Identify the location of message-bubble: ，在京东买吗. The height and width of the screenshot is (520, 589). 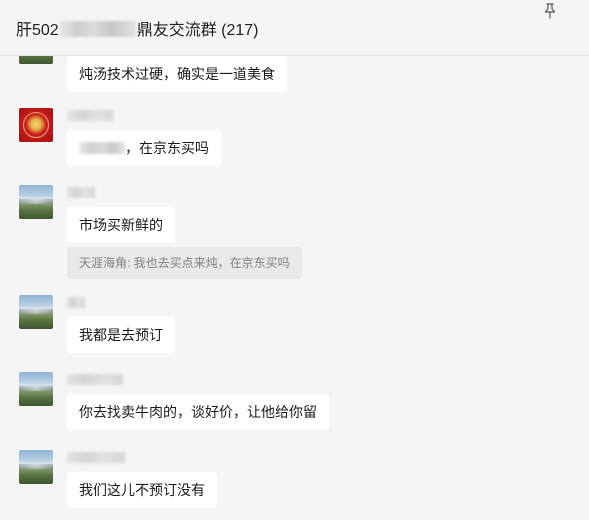
(144, 148).